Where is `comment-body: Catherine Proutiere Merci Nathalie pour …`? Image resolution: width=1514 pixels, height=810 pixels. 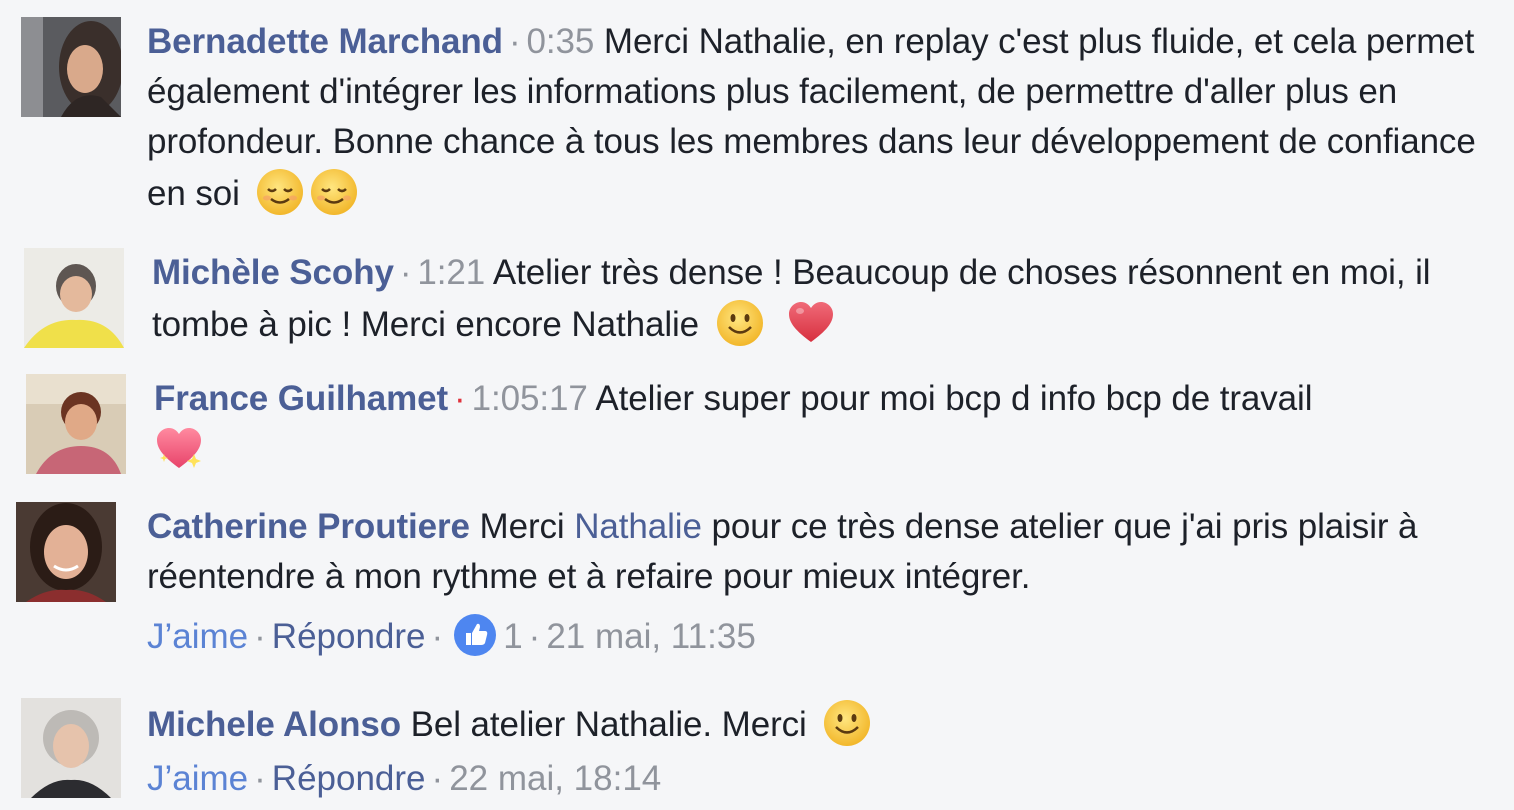
comment-body: Catherine Proutiere Merci Nathalie pour … is located at coordinates (807, 552).